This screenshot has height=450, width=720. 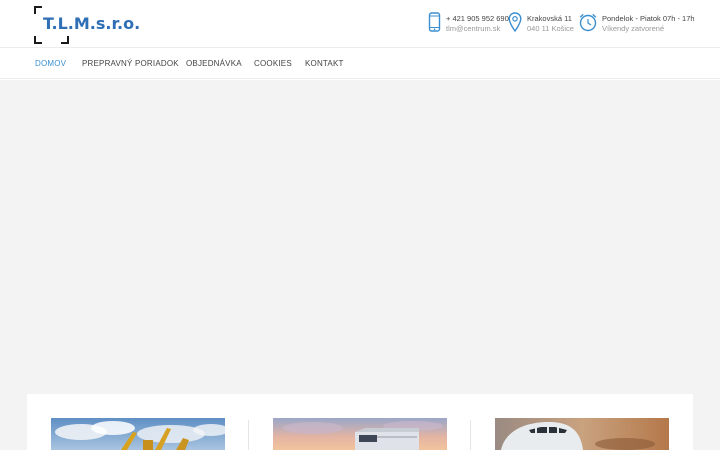 I want to click on contact-phone: + 421 905 952 690 tlm@centrum.sk, so click(x=468, y=24).